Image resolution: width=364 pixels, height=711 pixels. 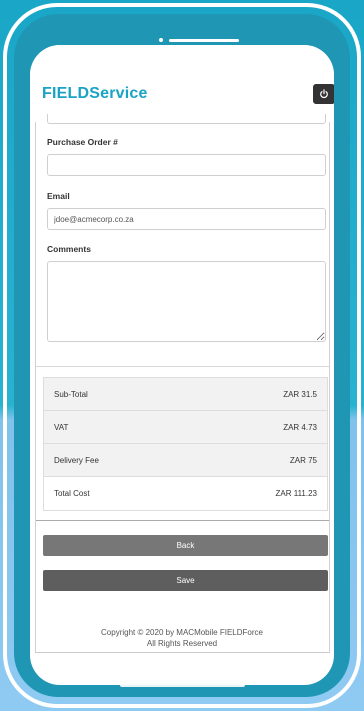 What do you see at coordinates (303, 460) in the screenshot?
I see `delivery-fee-value: ZAR 75` at bounding box center [303, 460].